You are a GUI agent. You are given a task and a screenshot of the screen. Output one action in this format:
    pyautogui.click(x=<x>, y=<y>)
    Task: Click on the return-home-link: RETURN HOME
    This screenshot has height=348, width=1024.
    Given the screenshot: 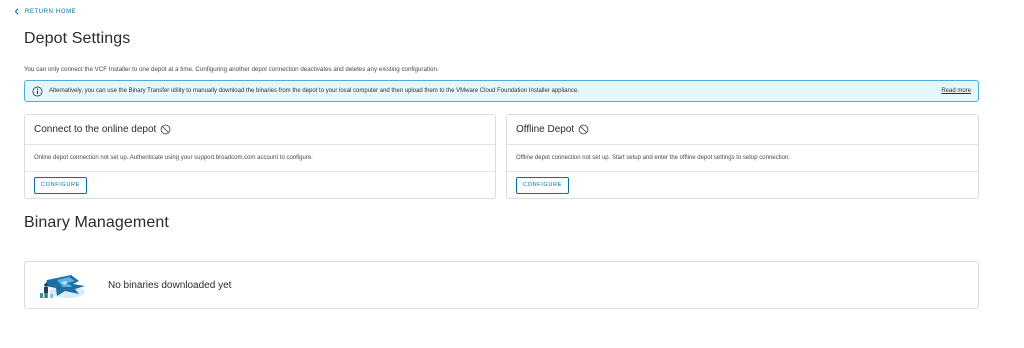 What is the action you would take?
    pyautogui.click(x=45, y=11)
    